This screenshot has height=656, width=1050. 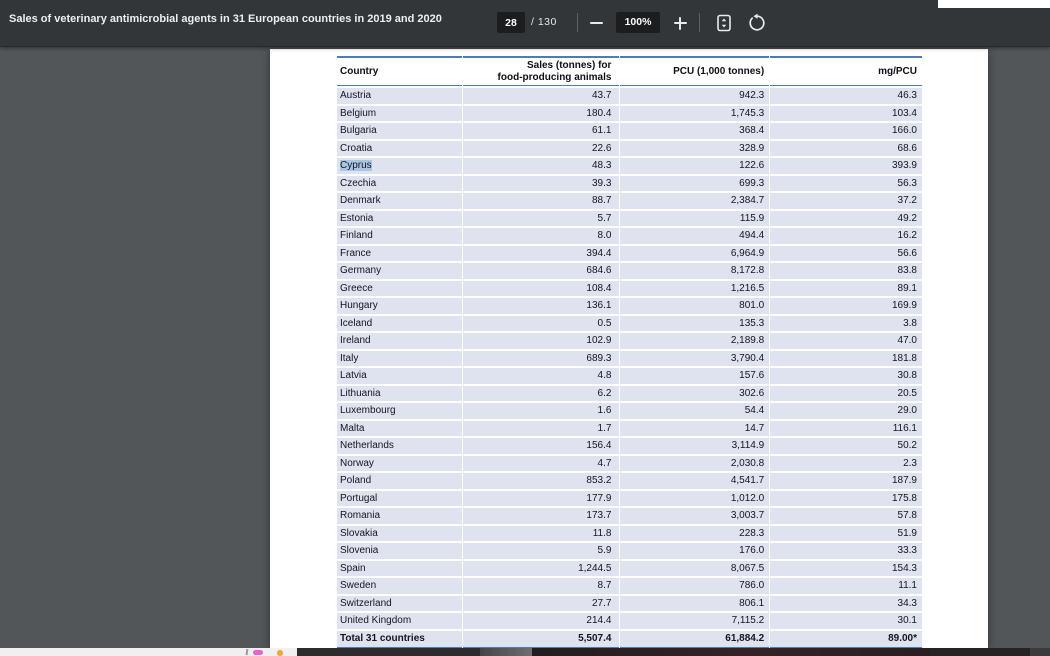 What do you see at coordinates (506, 652) in the screenshot?
I see `background-window-strip-grey` at bounding box center [506, 652].